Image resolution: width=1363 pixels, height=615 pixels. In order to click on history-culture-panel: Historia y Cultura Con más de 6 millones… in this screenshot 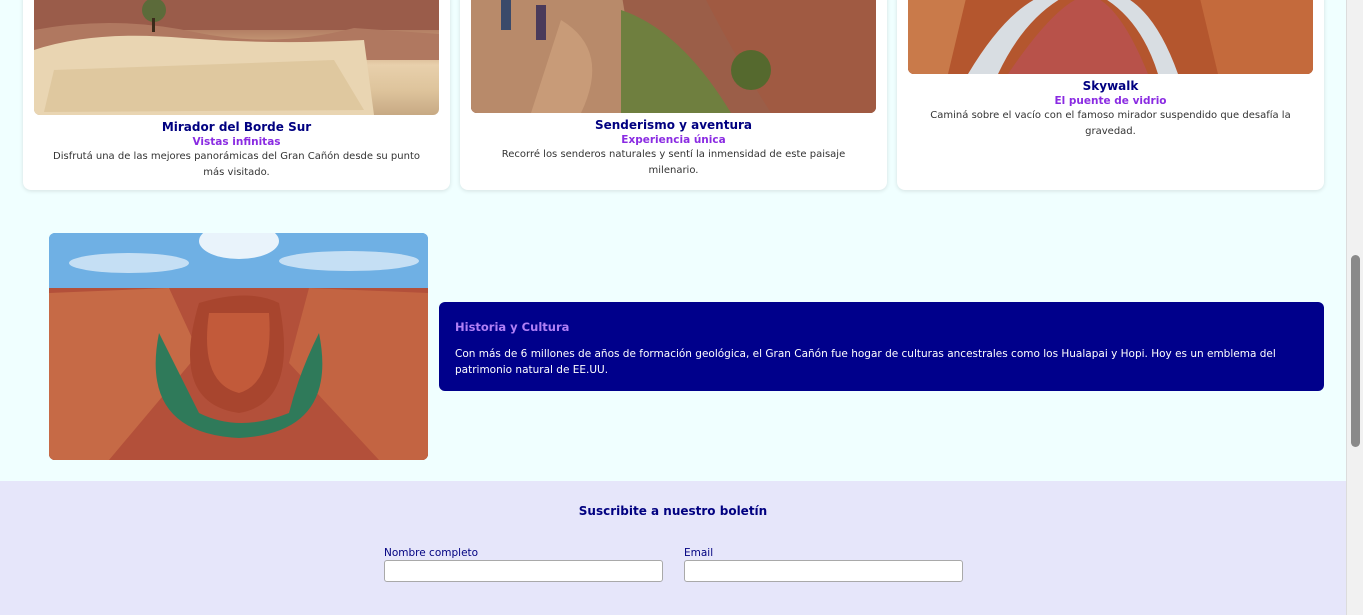, I will do `click(881, 346)`.